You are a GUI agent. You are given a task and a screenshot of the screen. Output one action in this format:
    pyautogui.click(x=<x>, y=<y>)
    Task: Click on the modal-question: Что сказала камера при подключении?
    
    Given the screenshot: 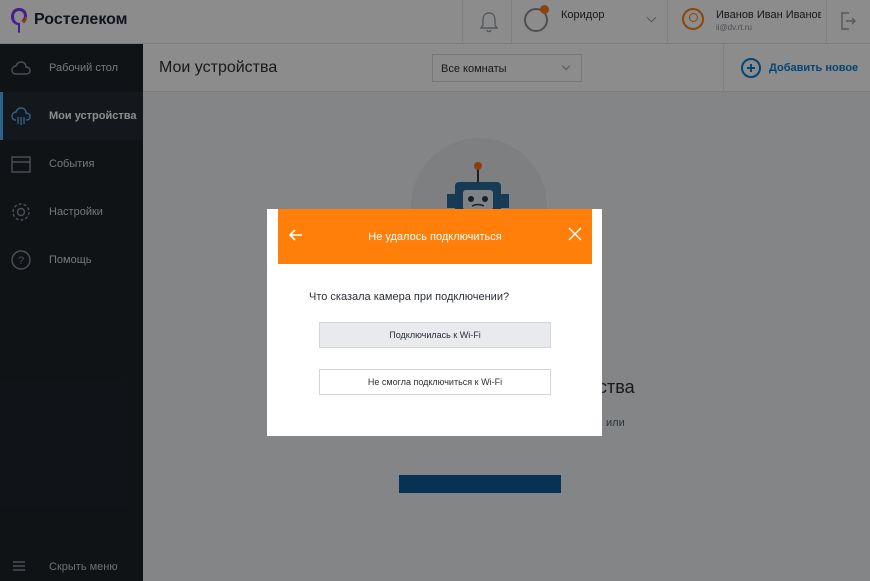 What is the action you would take?
    pyautogui.click(x=409, y=297)
    